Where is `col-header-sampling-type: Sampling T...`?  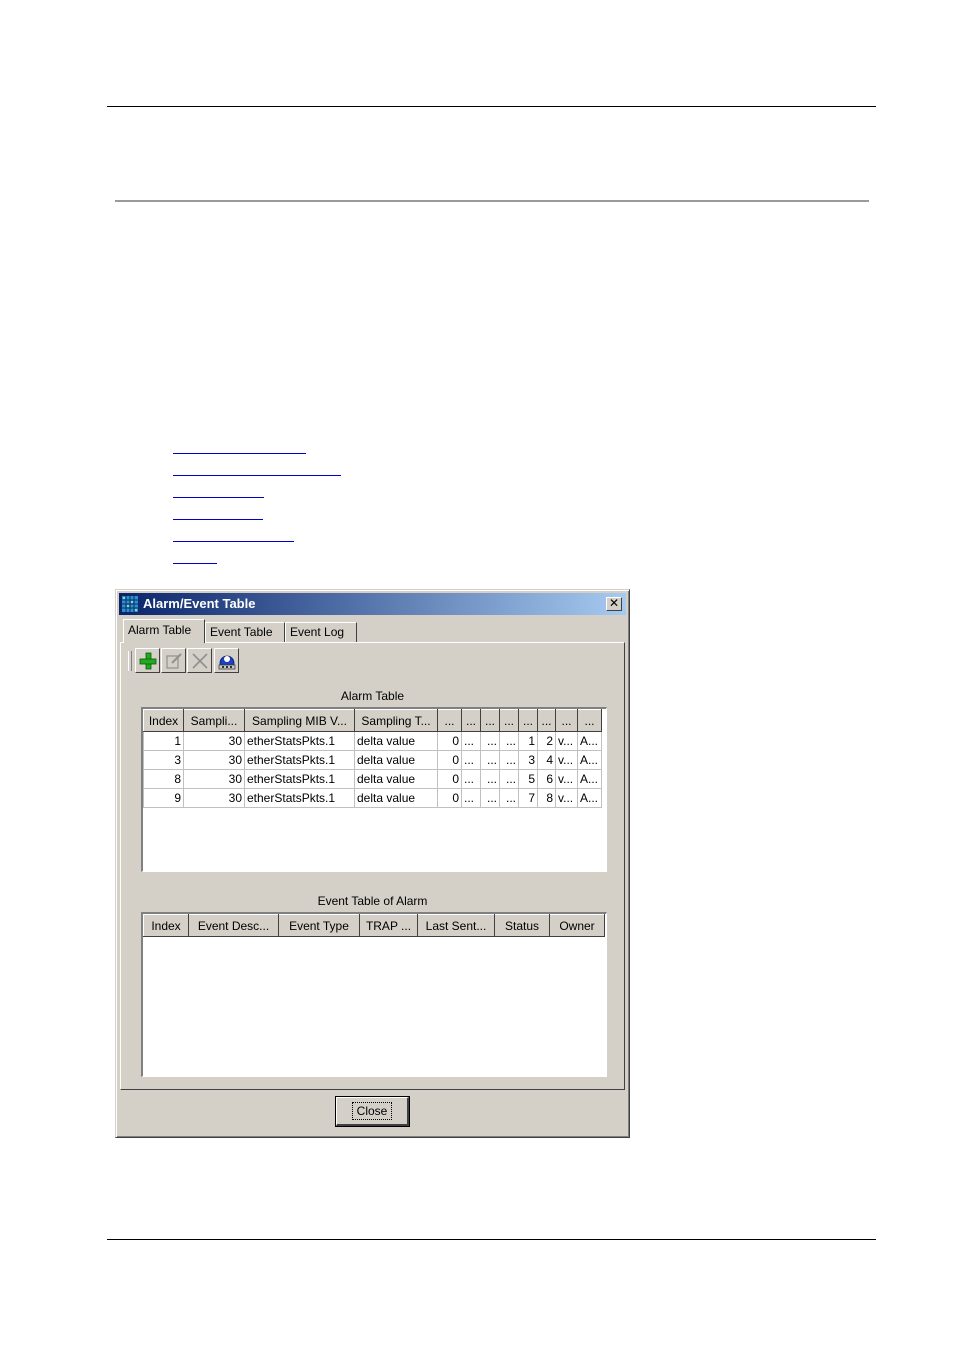
col-header-sampling-type: Sampling T... is located at coordinates (396, 720).